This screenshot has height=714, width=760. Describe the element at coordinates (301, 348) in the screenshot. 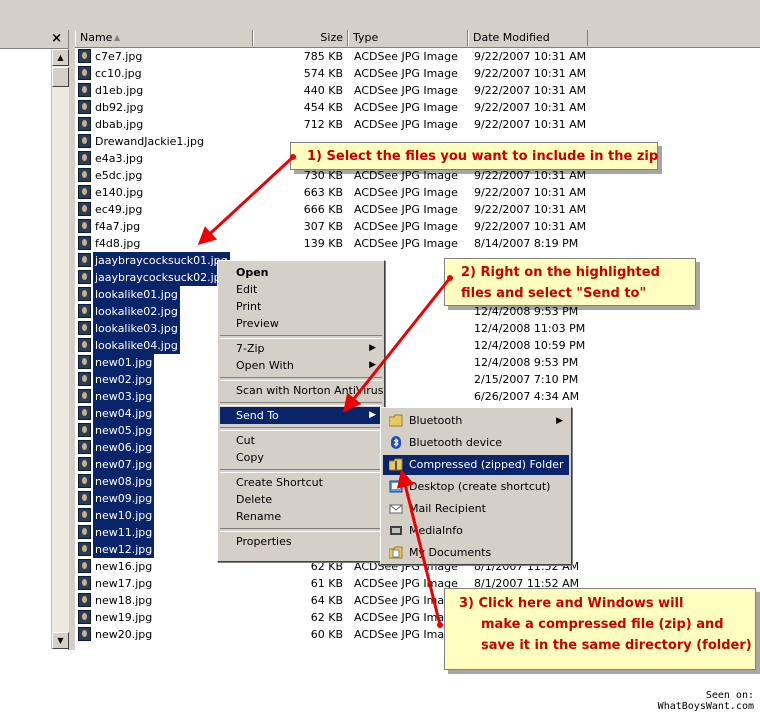

I see `menu-item-7-zip: 7-Zip ▶` at that location.